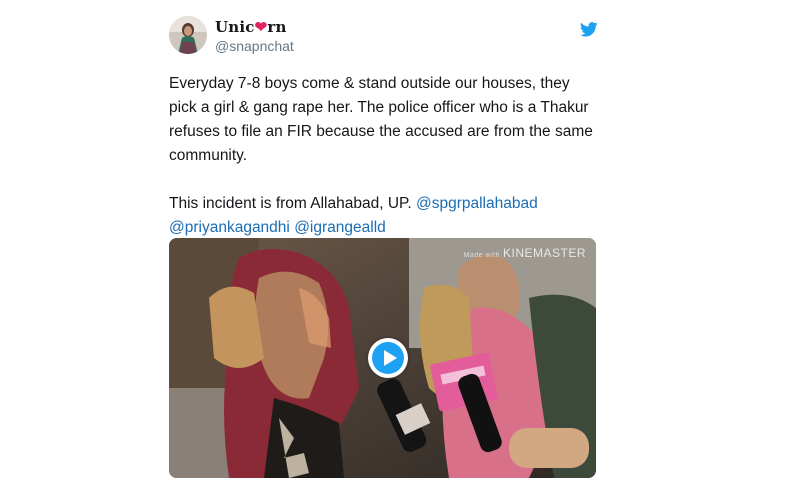 The height and width of the screenshot is (484, 807). I want to click on twitter-bird-icon, so click(589, 29).